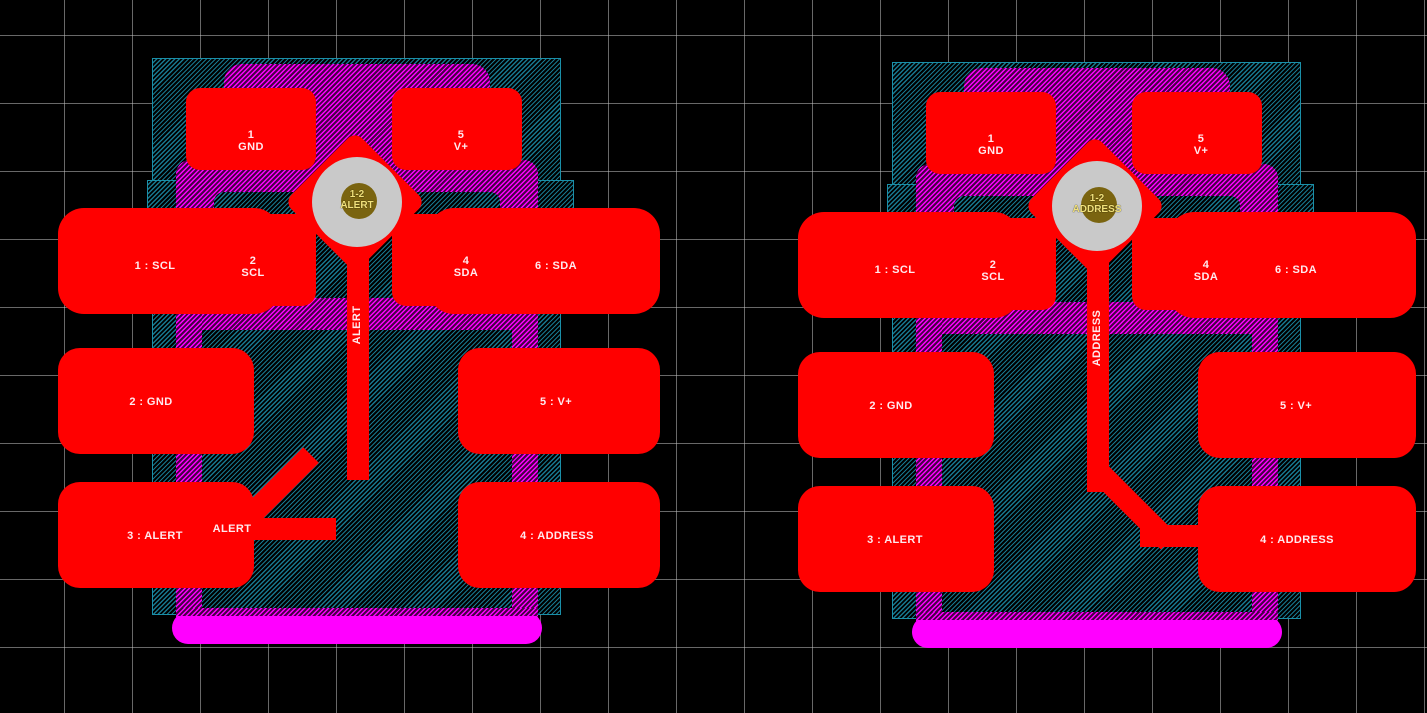 The image size is (1427, 713). I want to click on via-label: 1-2 ADDRESS, so click(1097, 204).